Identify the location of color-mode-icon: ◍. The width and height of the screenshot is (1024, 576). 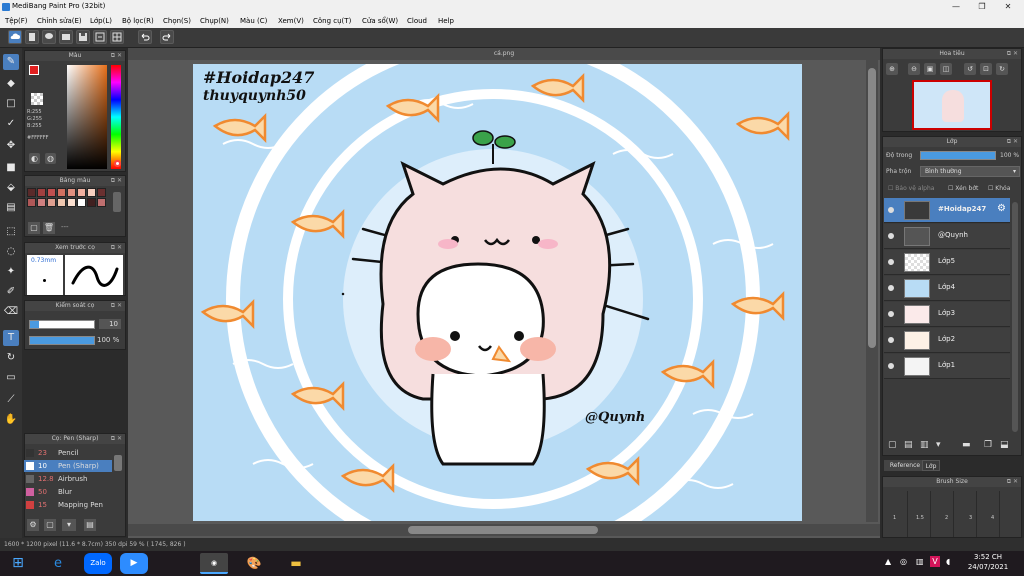
(50, 158).